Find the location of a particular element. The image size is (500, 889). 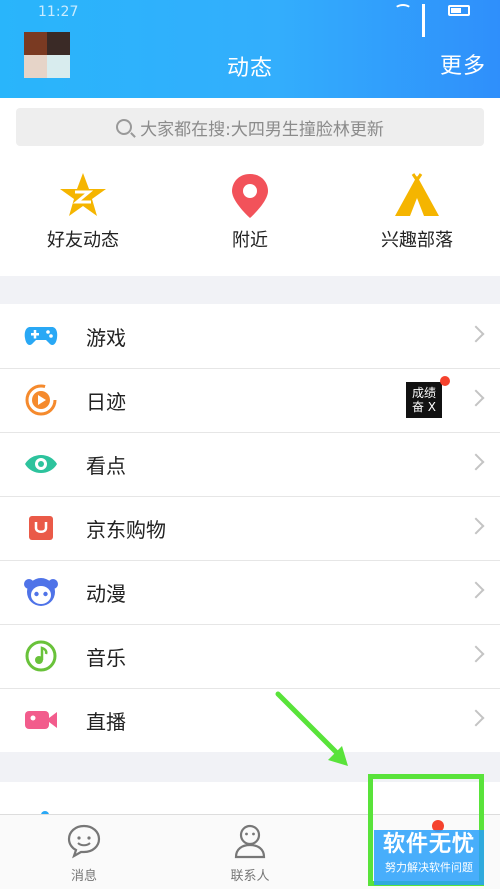

tab-messages: 消息 is located at coordinates (84, 853).